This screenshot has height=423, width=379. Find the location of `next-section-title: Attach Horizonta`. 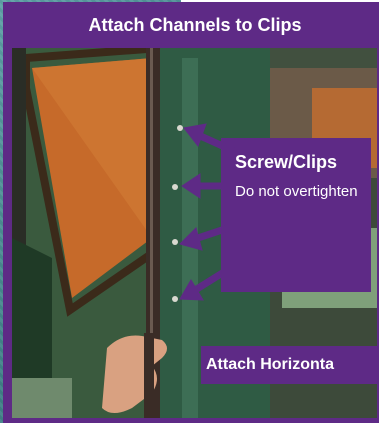

next-section-title: Attach Horizonta is located at coordinates (290, 365).